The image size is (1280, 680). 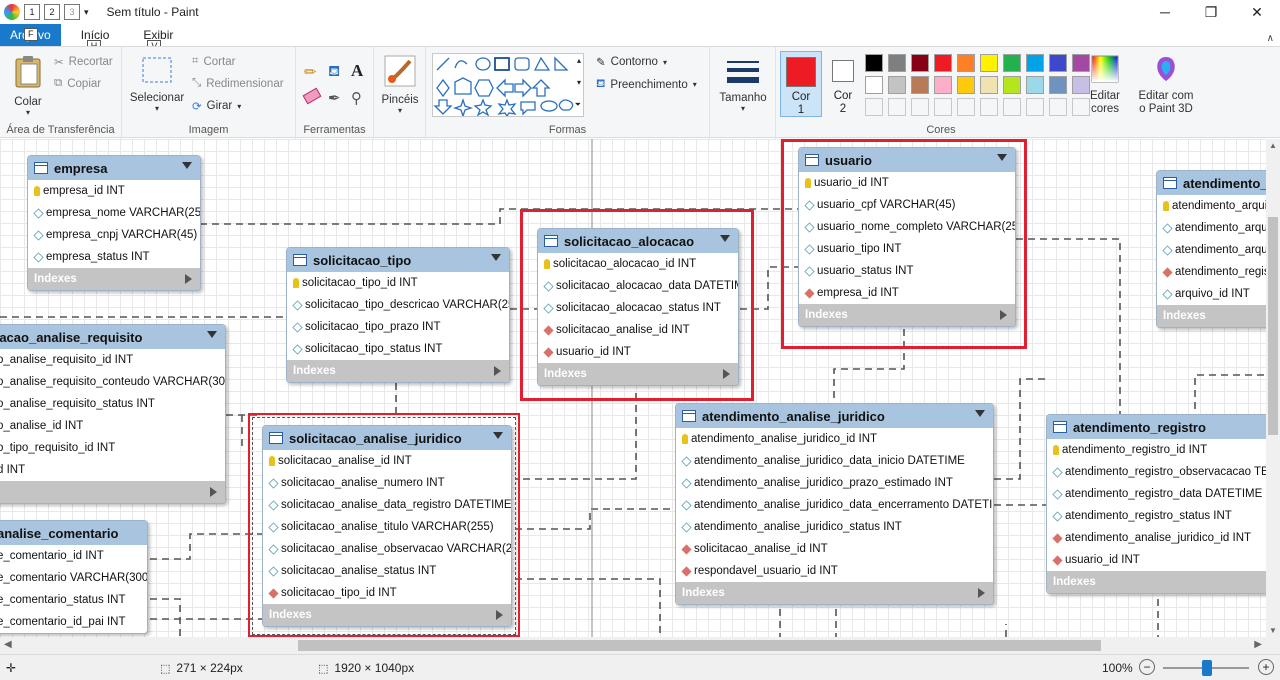 What do you see at coordinates (356, 98) in the screenshot?
I see `magnifier-icon: ⚲` at bounding box center [356, 98].